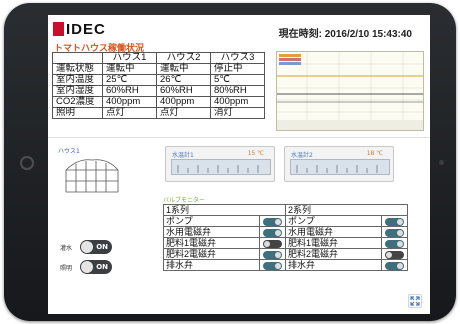 This screenshot has width=460, height=324. Describe the element at coordinates (92, 178) in the screenshot. I see `greenhouse-icon` at that location.